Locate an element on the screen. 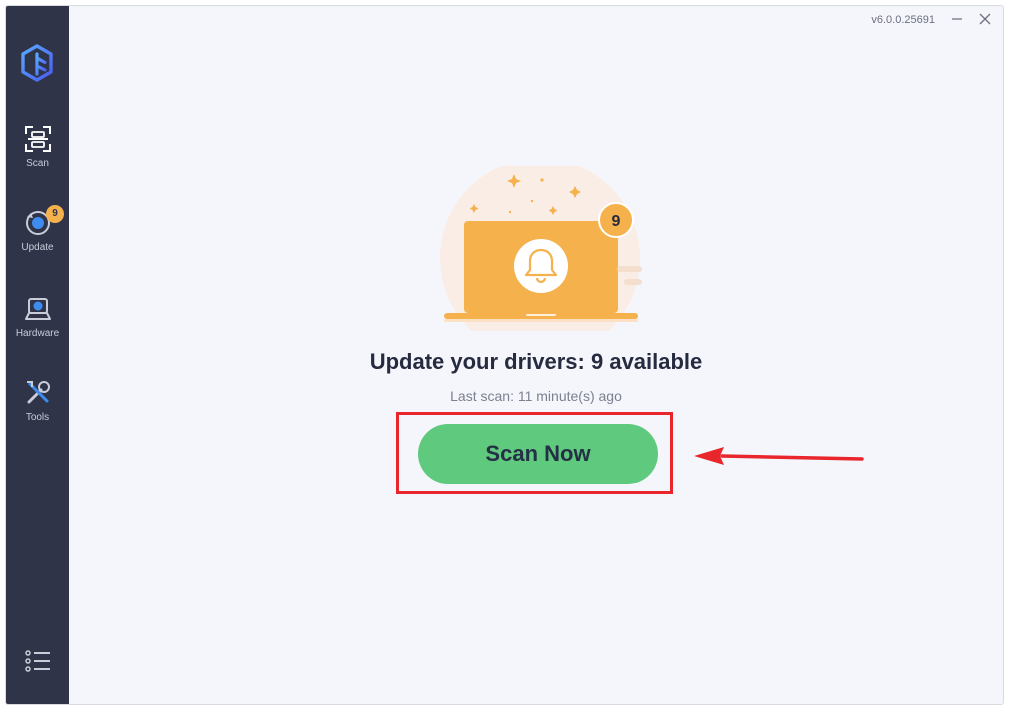 This screenshot has width=1012, height=713. sidebar-item-hardware: Hardware is located at coordinates (37, 316).